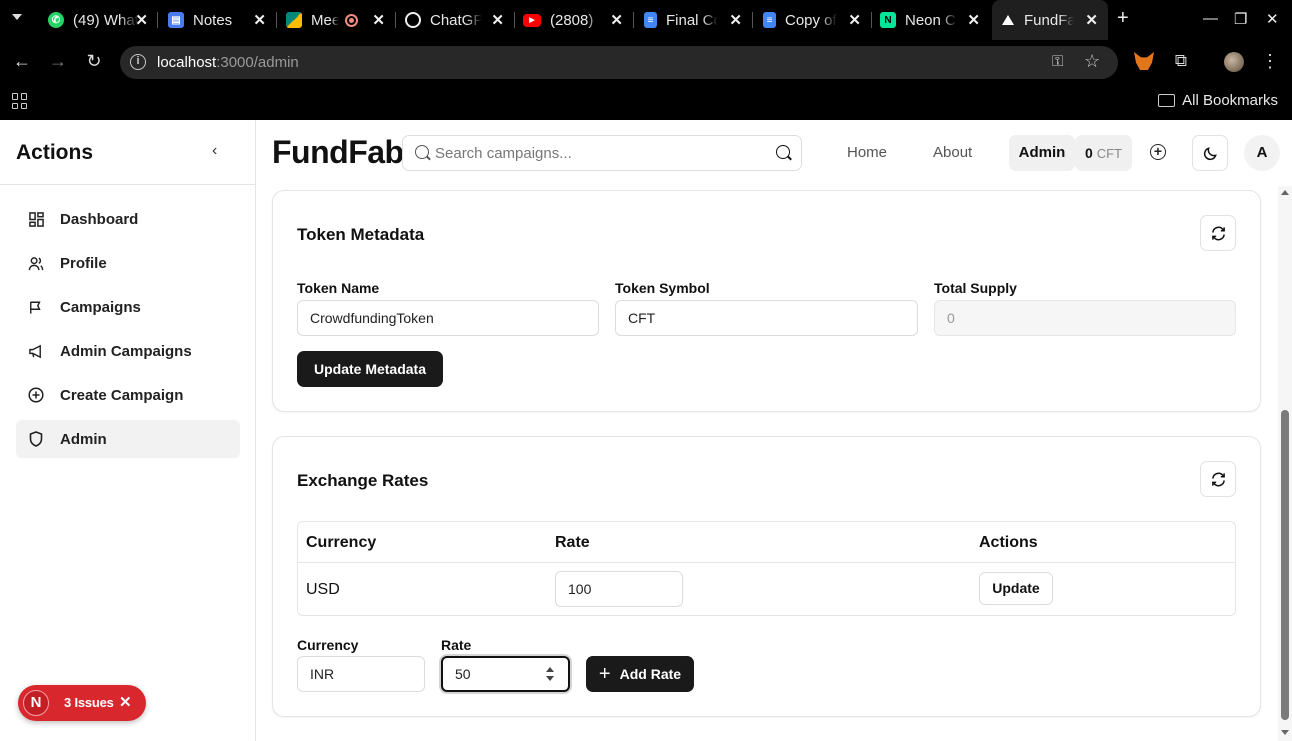 This screenshot has width=1292, height=741. What do you see at coordinates (812, 20) in the screenshot?
I see `browser-tab-copy-doc: ≡ Copy of ✕` at bounding box center [812, 20].